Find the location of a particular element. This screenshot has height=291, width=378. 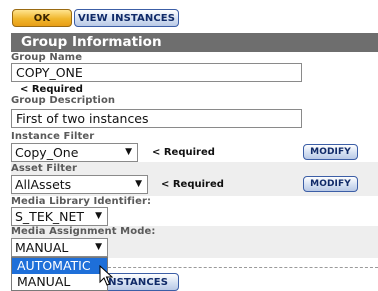

instance-filter-select: Copy_One ▼ is located at coordinates (74, 152).